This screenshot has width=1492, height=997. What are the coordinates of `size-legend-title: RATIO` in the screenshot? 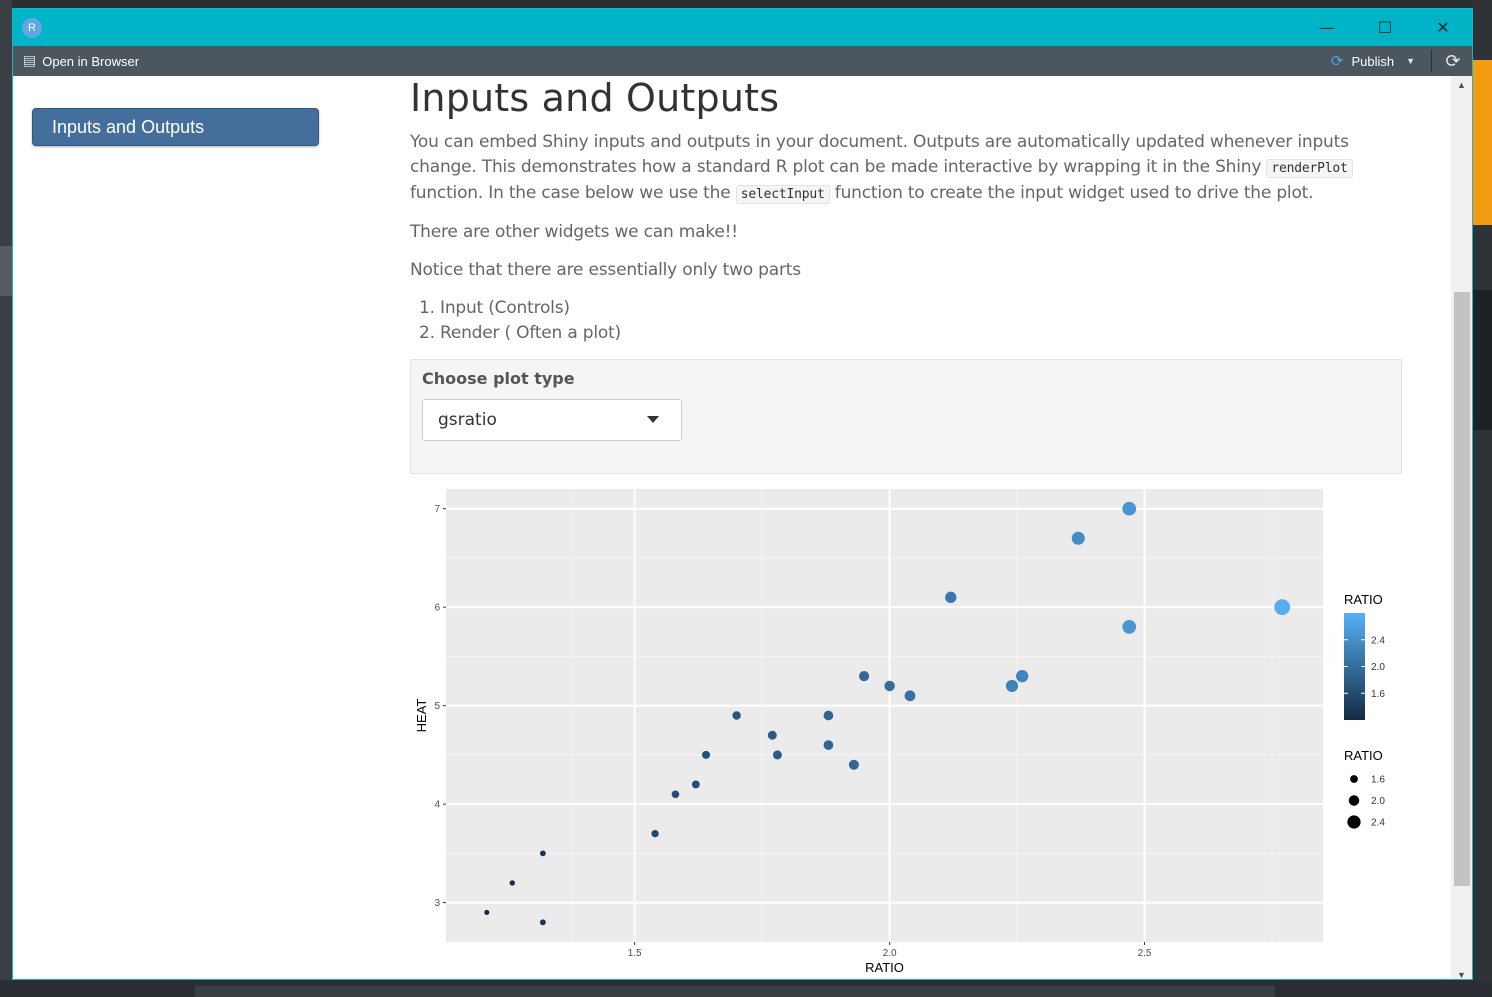 It's located at (1363, 755).